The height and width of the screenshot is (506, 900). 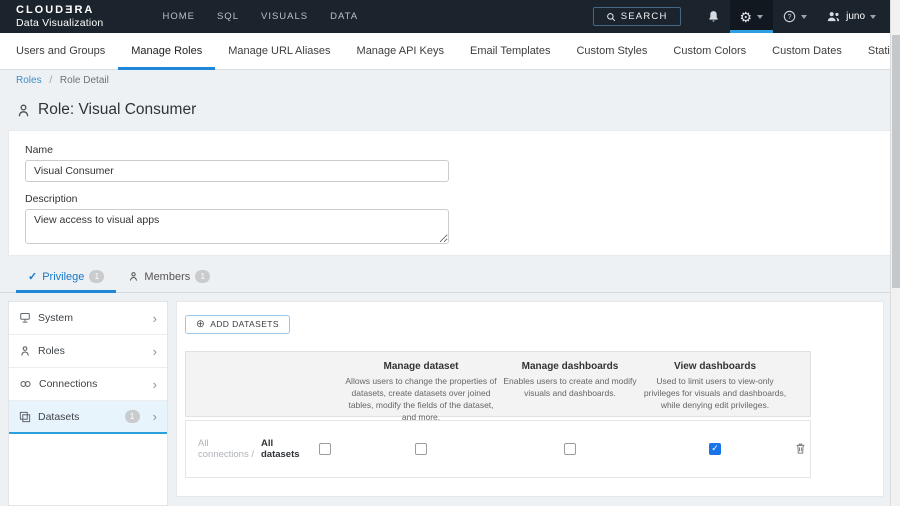 What do you see at coordinates (203, 276) in the screenshot?
I see `members-count-badge: 1` at bounding box center [203, 276].